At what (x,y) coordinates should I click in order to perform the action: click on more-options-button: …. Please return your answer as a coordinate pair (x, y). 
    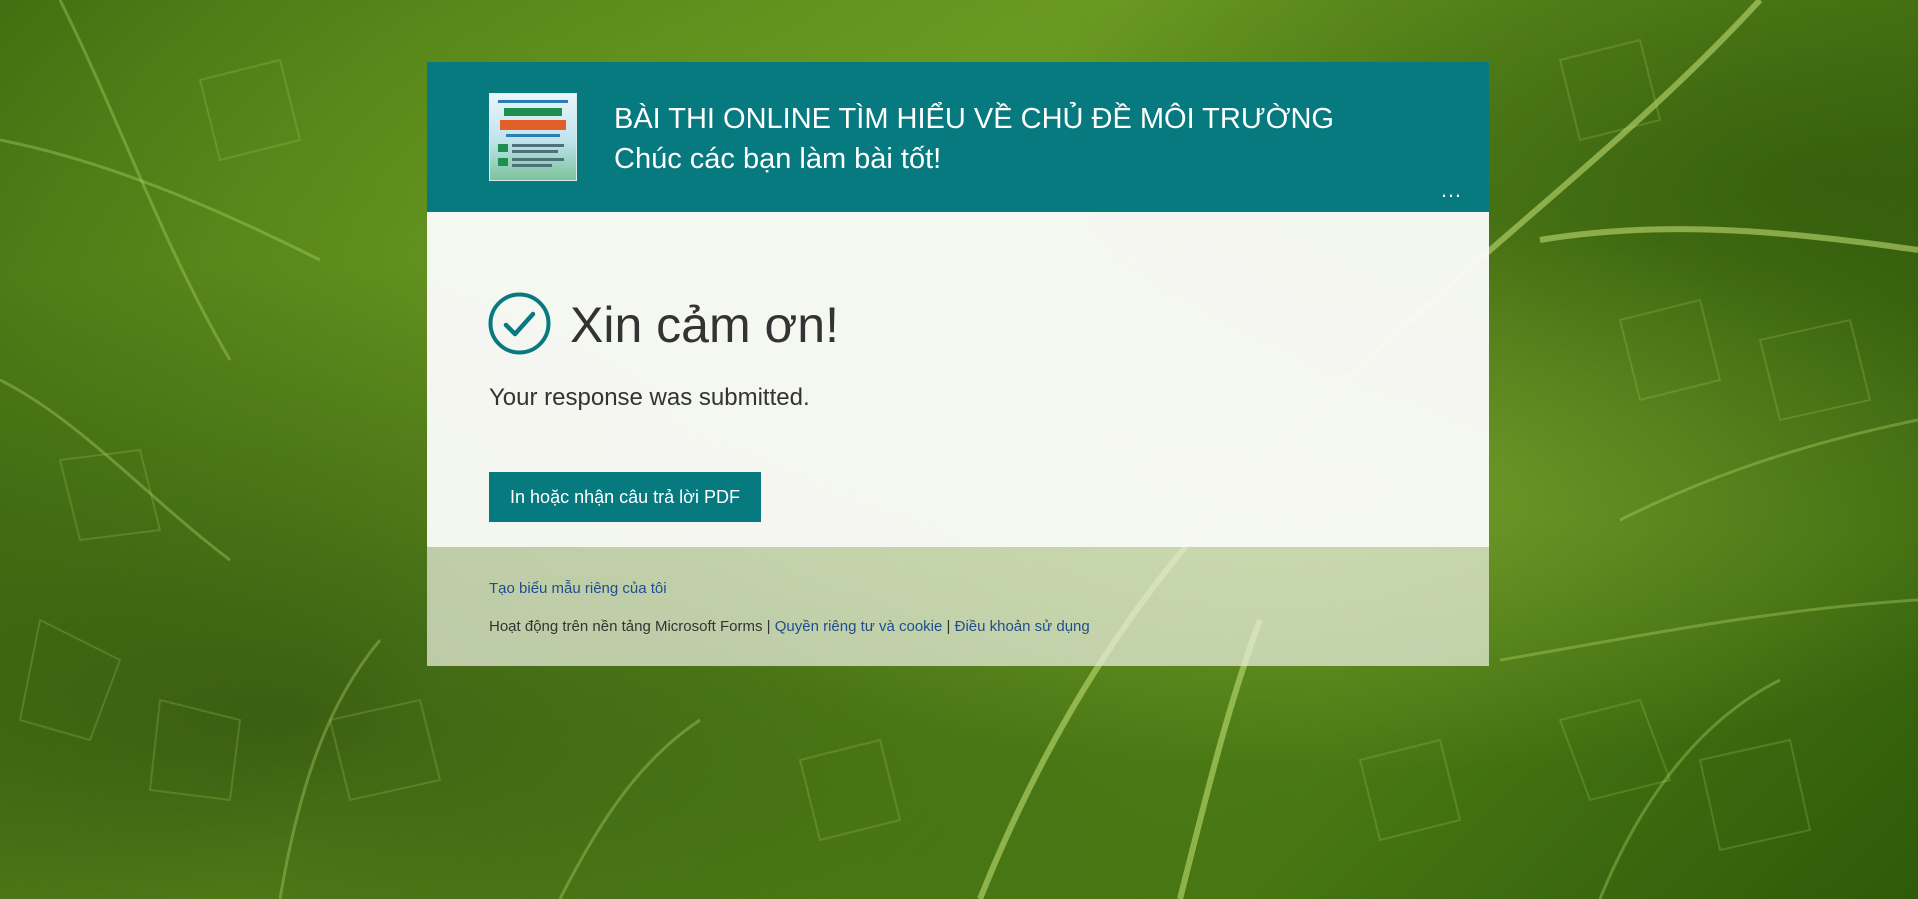
    Looking at the image, I should click on (1451, 190).